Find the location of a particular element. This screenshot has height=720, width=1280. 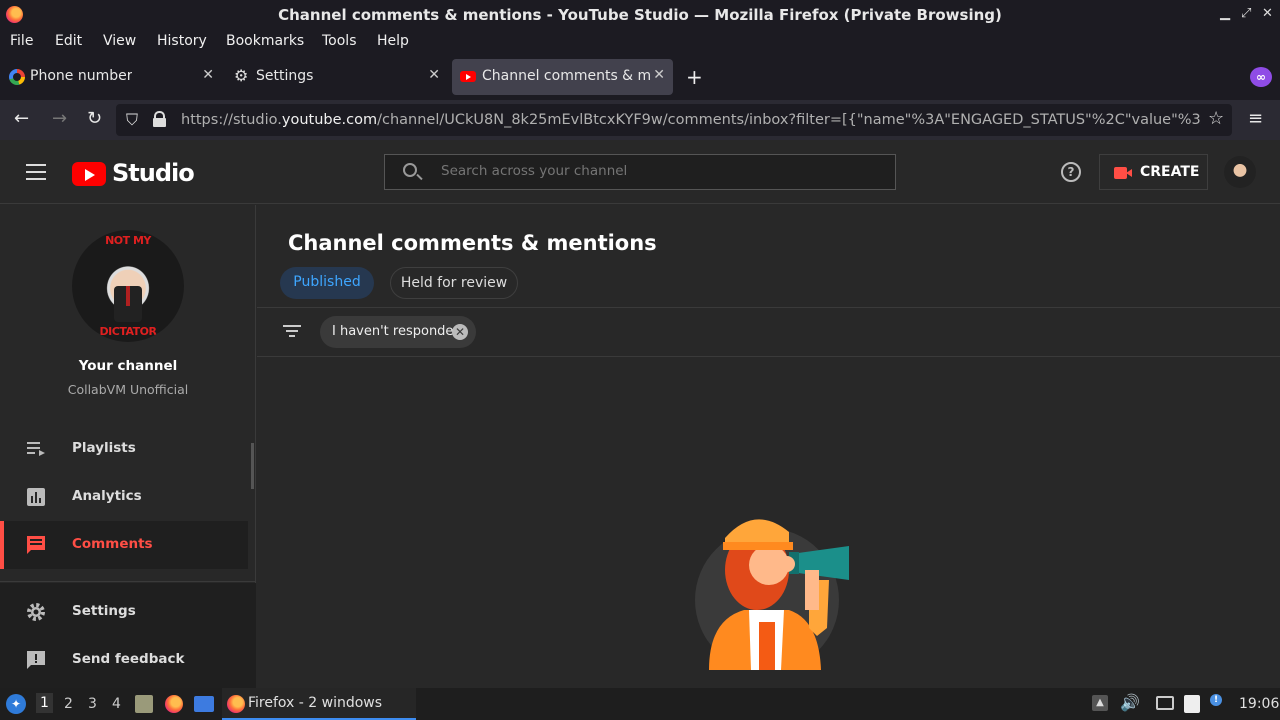

sidebar-scrollbar is located at coordinates (252, 466).